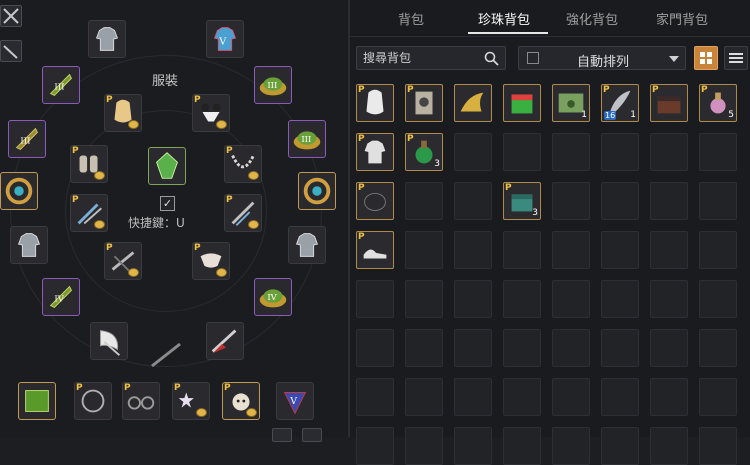 Image resolution: width=750 pixels, height=465 pixels. I want to click on outfit-preset-icon, so click(282, 435).